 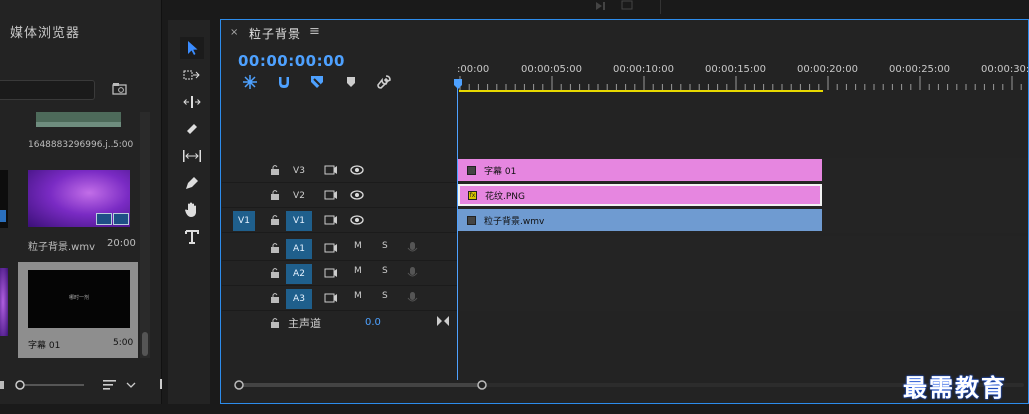 I want to click on razor-tool, so click(x=192, y=129).